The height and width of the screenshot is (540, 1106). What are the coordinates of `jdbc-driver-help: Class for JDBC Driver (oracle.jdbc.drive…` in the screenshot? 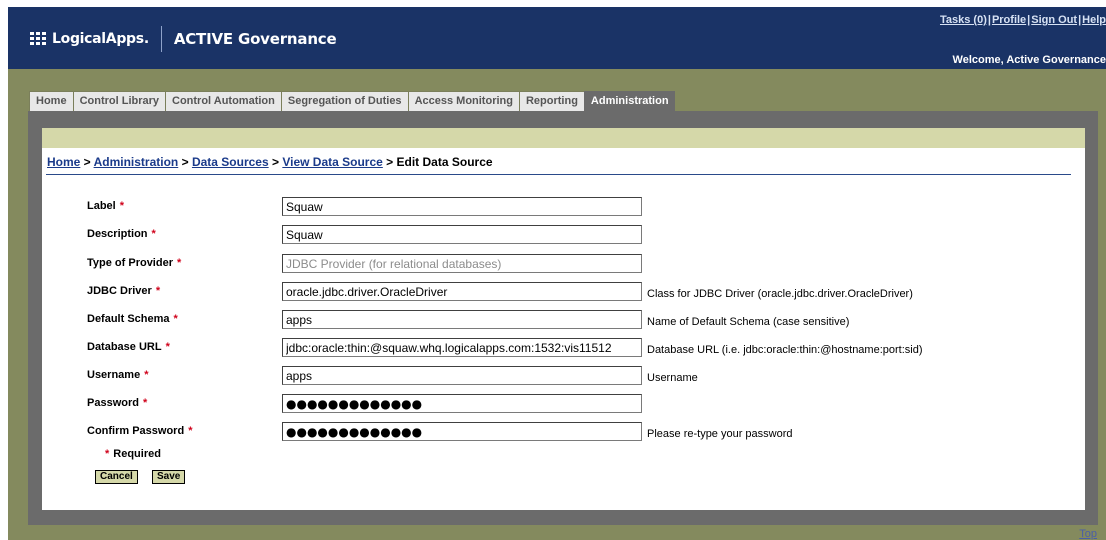 It's located at (780, 294).